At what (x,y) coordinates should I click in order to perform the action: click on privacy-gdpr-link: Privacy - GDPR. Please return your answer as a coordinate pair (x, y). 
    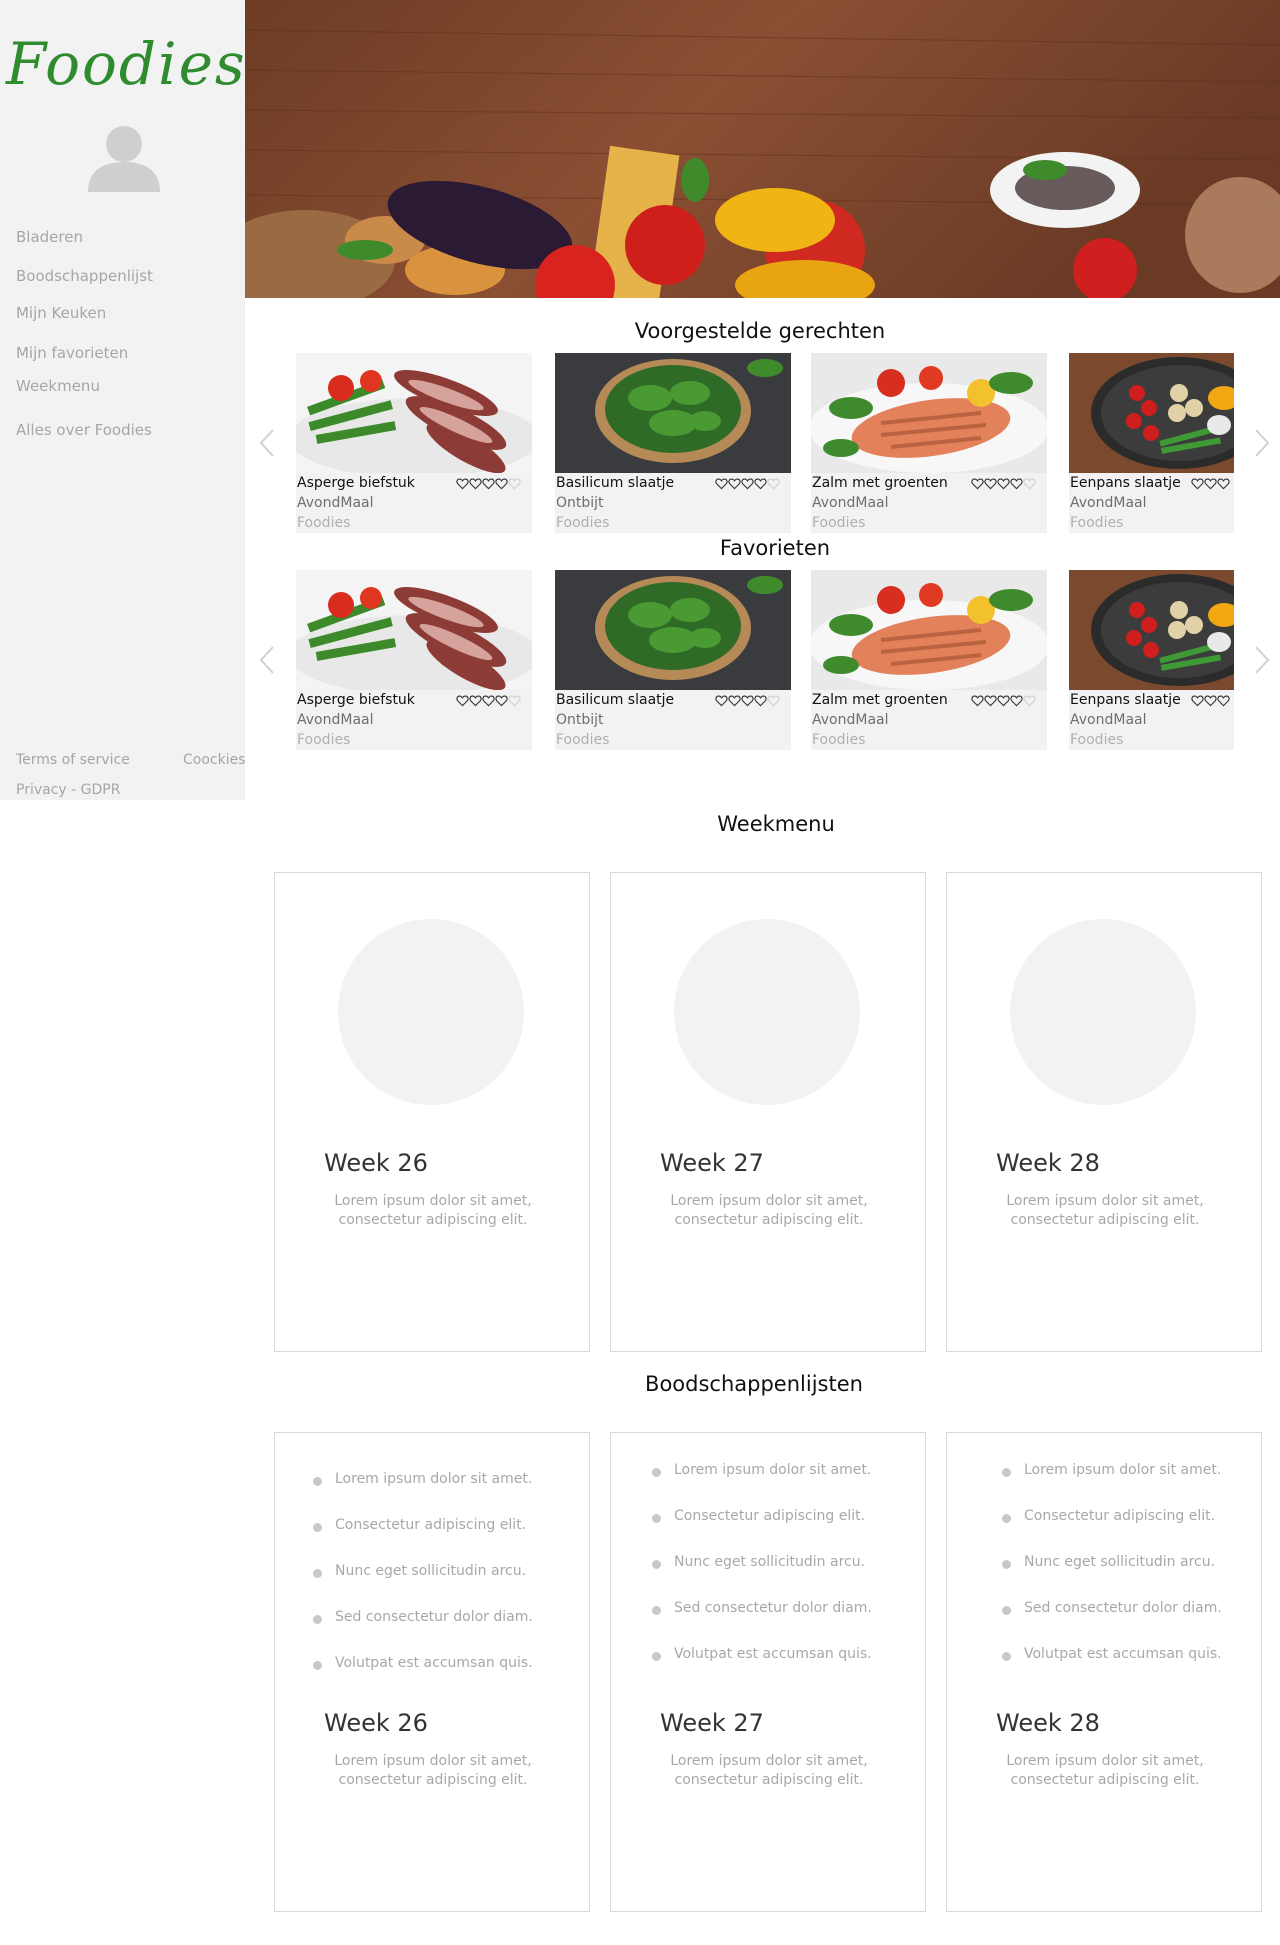
    Looking at the image, I should click on (68, 790).